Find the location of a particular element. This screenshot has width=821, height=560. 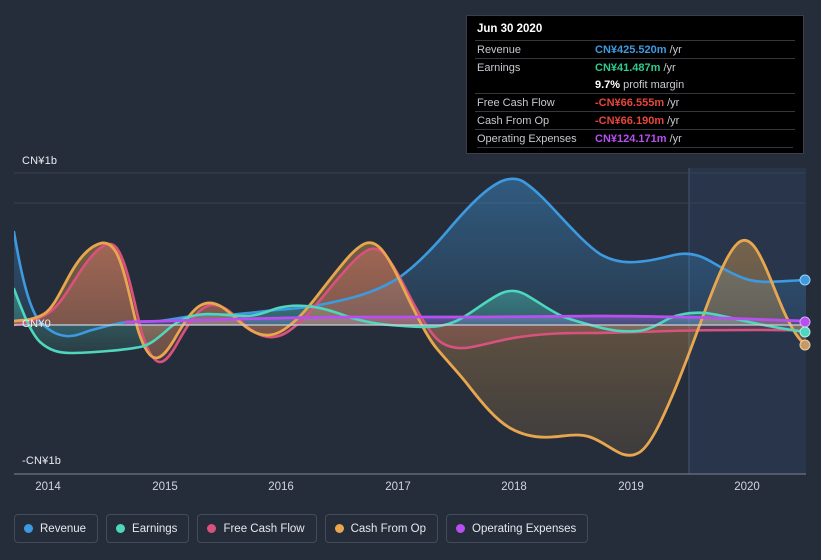

tooltip-label-earnings: Earnings is located at coordinates (499, 67).